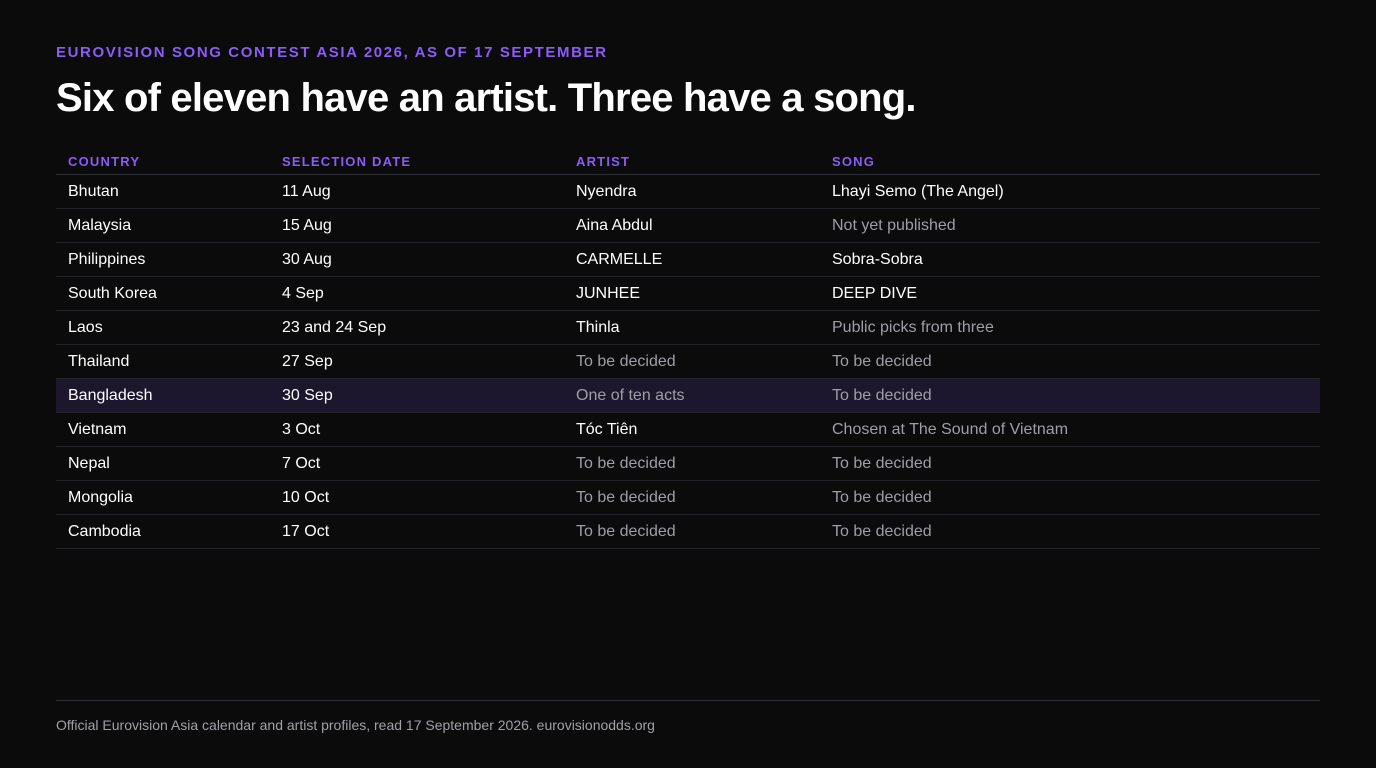 The height and width of the screenshot is (768, 1376). What do you see at coordinates (163, 293) in the screenshot?
I see `country-cell: South Korea` at bounding box center [163, 293].